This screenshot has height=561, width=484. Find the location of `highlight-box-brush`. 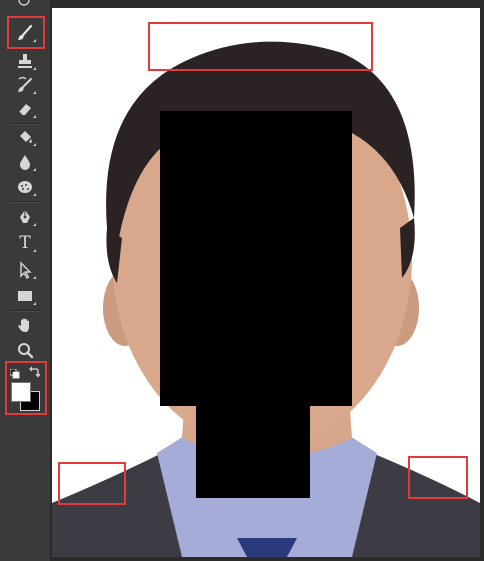

highlight-box-brush is located at coordinates (26, 32).